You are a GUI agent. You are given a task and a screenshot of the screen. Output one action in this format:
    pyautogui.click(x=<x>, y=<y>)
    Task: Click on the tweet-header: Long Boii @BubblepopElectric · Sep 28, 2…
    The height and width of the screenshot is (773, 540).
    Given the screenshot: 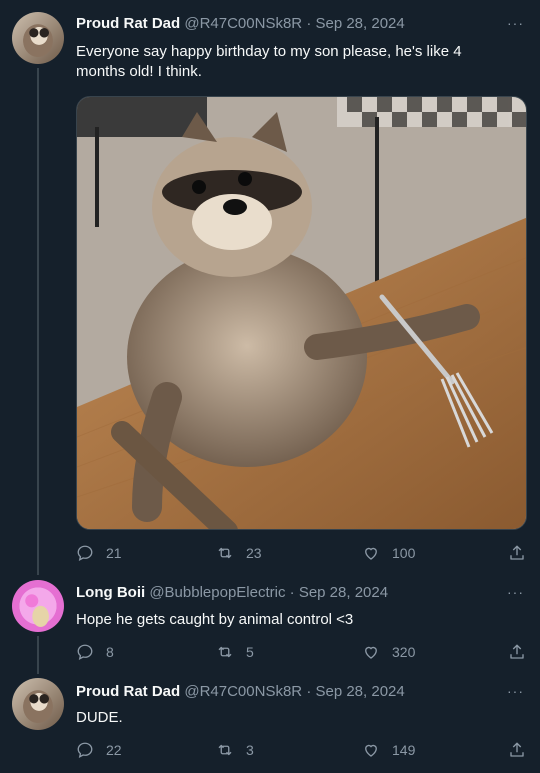 What is the action you would take?
    pyautogui.click(x=232, y=593)
    